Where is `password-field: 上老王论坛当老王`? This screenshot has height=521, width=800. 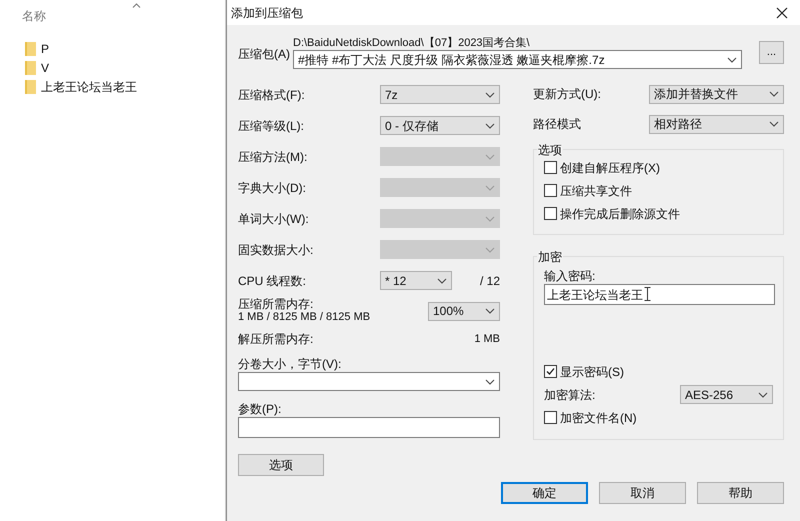 password-field: 上老王论坛当老王 is located at coordinates (659, 294).